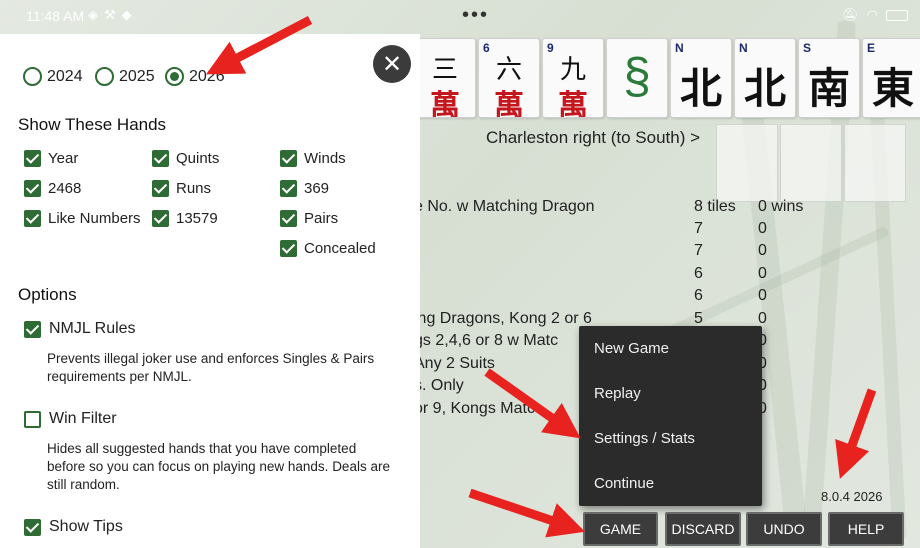  I want to click on close-button: ✕, so click(392, 64).